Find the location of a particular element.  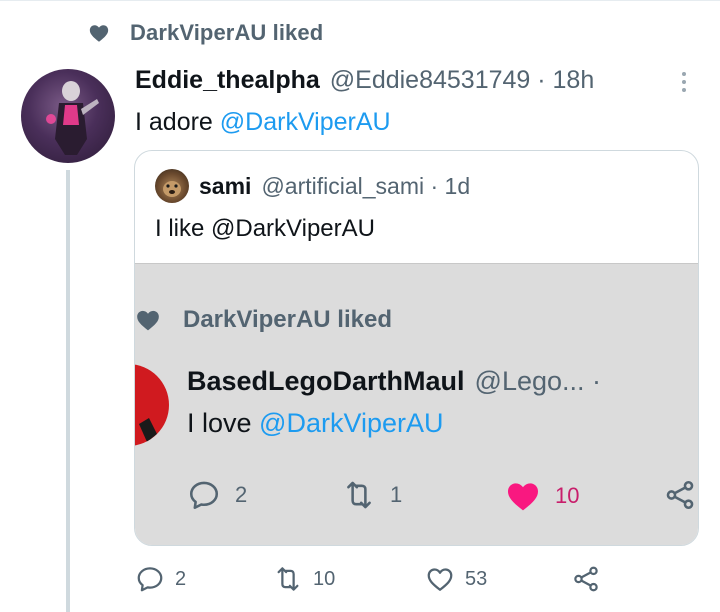

avatar-image is located at coordinates (72, 118).